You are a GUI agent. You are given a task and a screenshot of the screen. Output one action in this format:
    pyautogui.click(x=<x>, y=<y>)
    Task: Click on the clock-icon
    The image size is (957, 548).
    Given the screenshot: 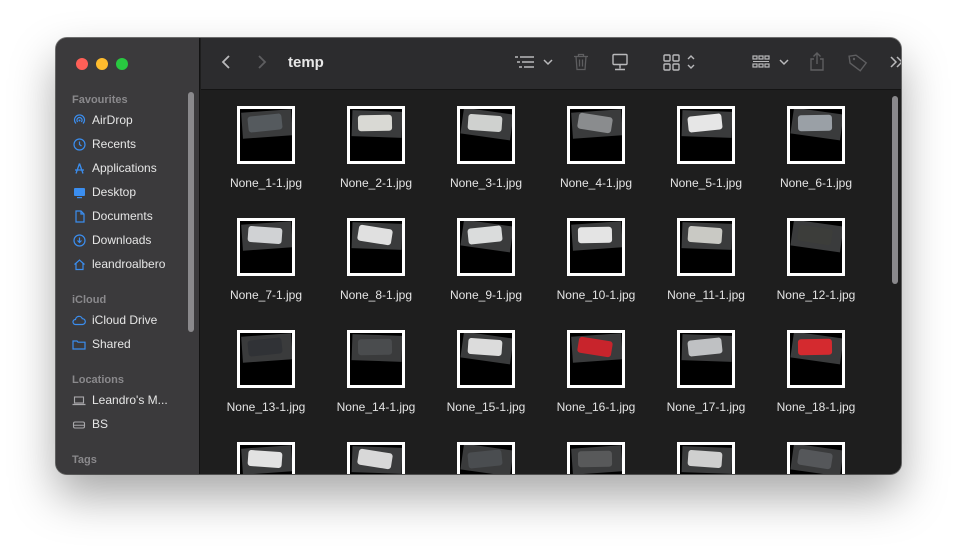 What is the action you would take?
    pyautogui.click(x=79, y=144)
    